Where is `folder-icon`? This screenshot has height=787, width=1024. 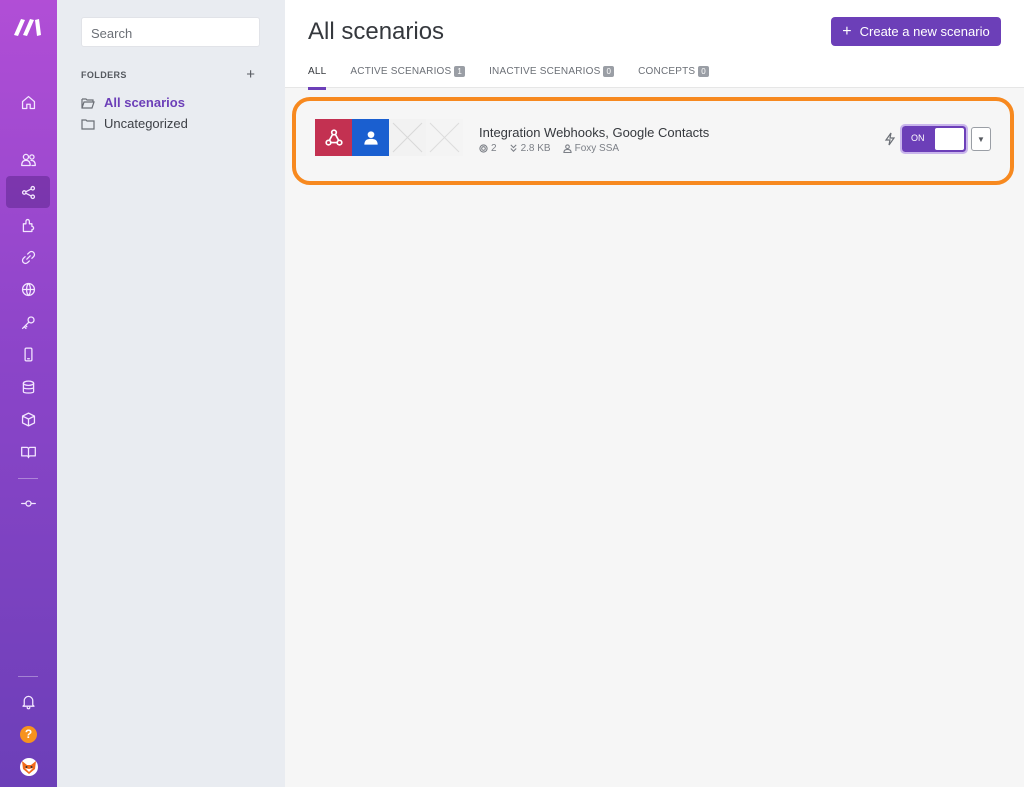 folder-icon is located at coordinates (88, 124).